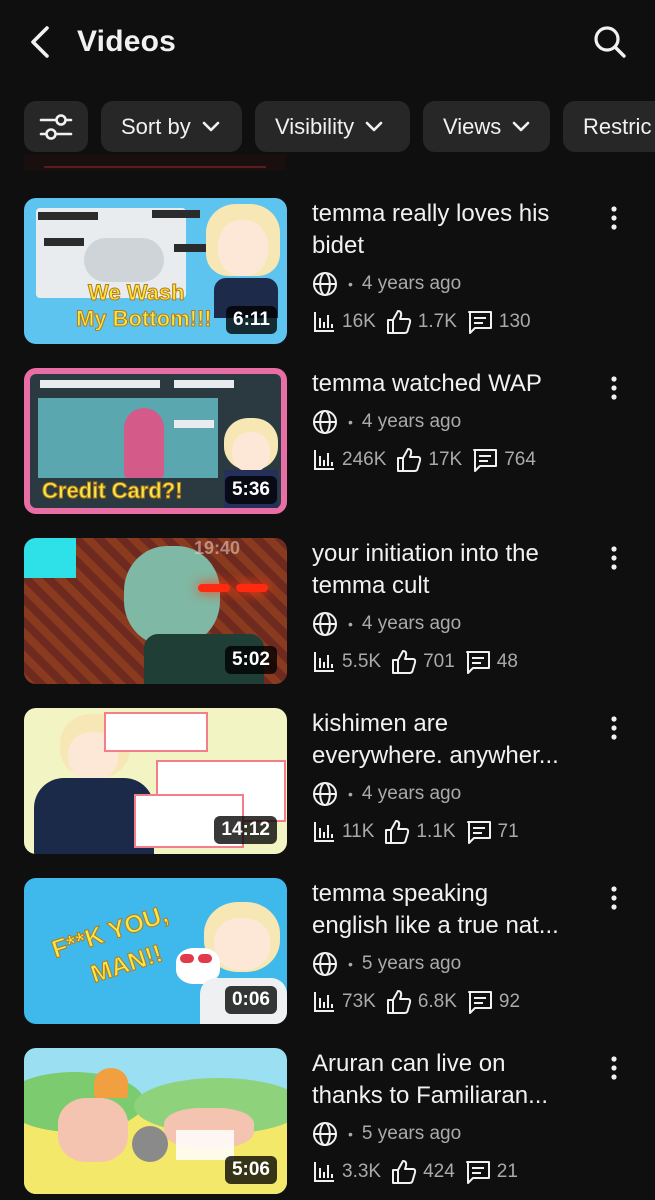  I want to click on chip-restrictions: Restric, so click(609, 126).